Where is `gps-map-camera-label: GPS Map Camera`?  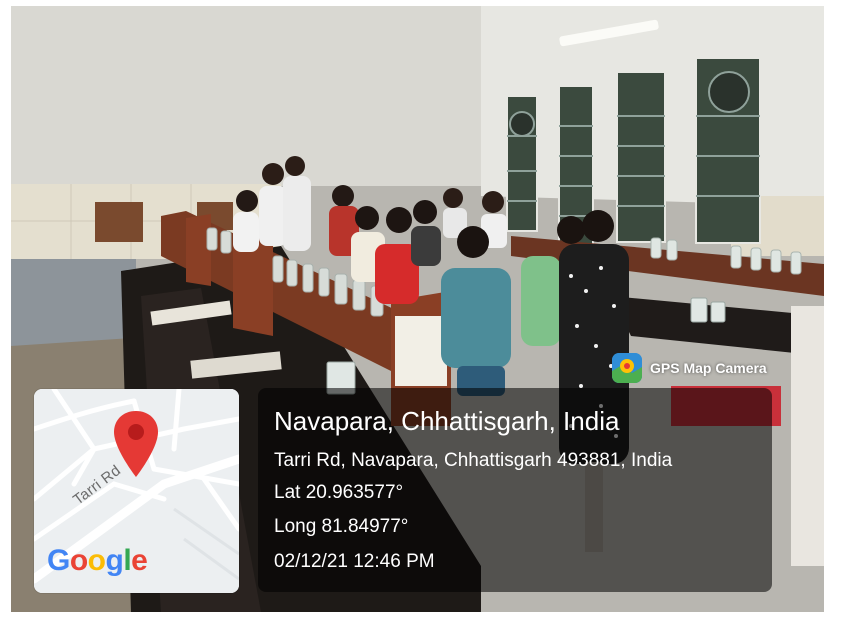
gps-map-camera-label: GPS Map Camera is located at coordinates (708, 368).